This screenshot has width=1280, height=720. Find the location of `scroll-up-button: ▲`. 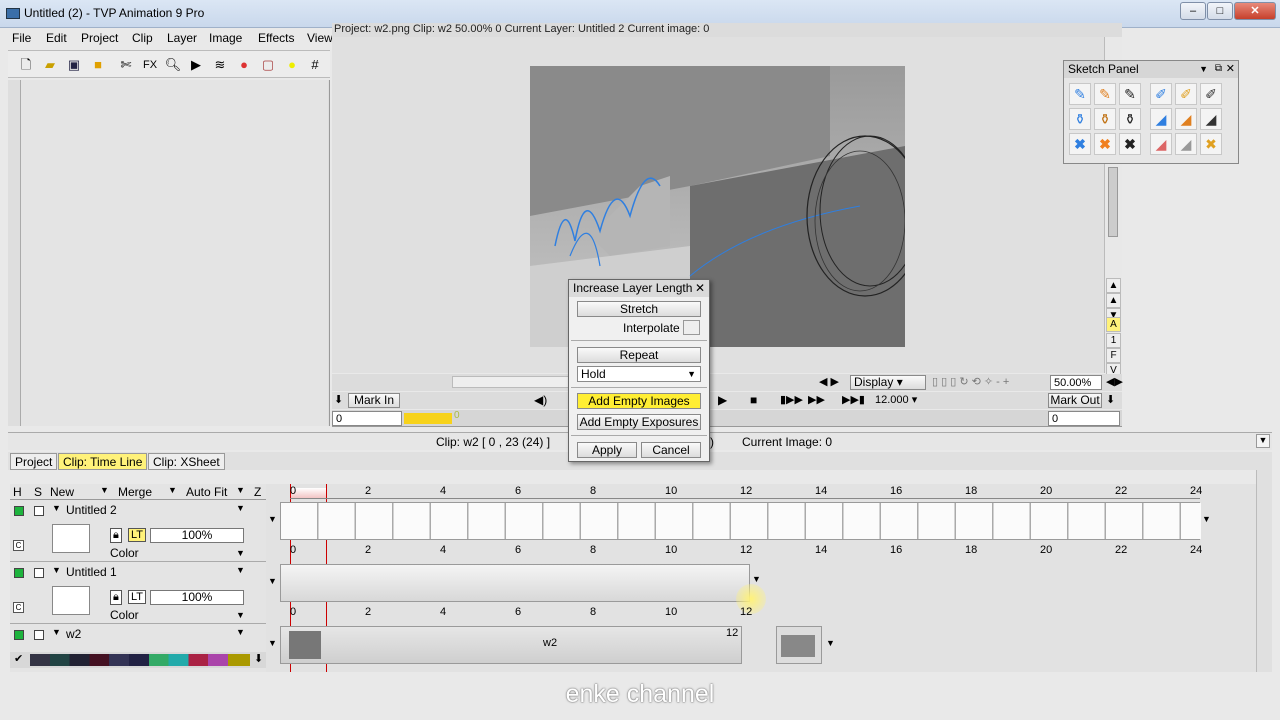

scroll-up-button: ▲ is located at coordinates (1113, 300).